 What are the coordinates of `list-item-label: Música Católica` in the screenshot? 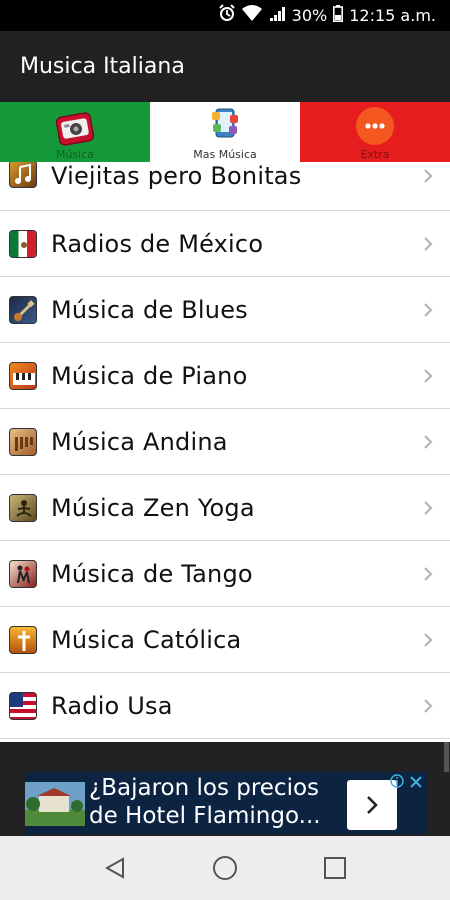 It's located at (146, 639).